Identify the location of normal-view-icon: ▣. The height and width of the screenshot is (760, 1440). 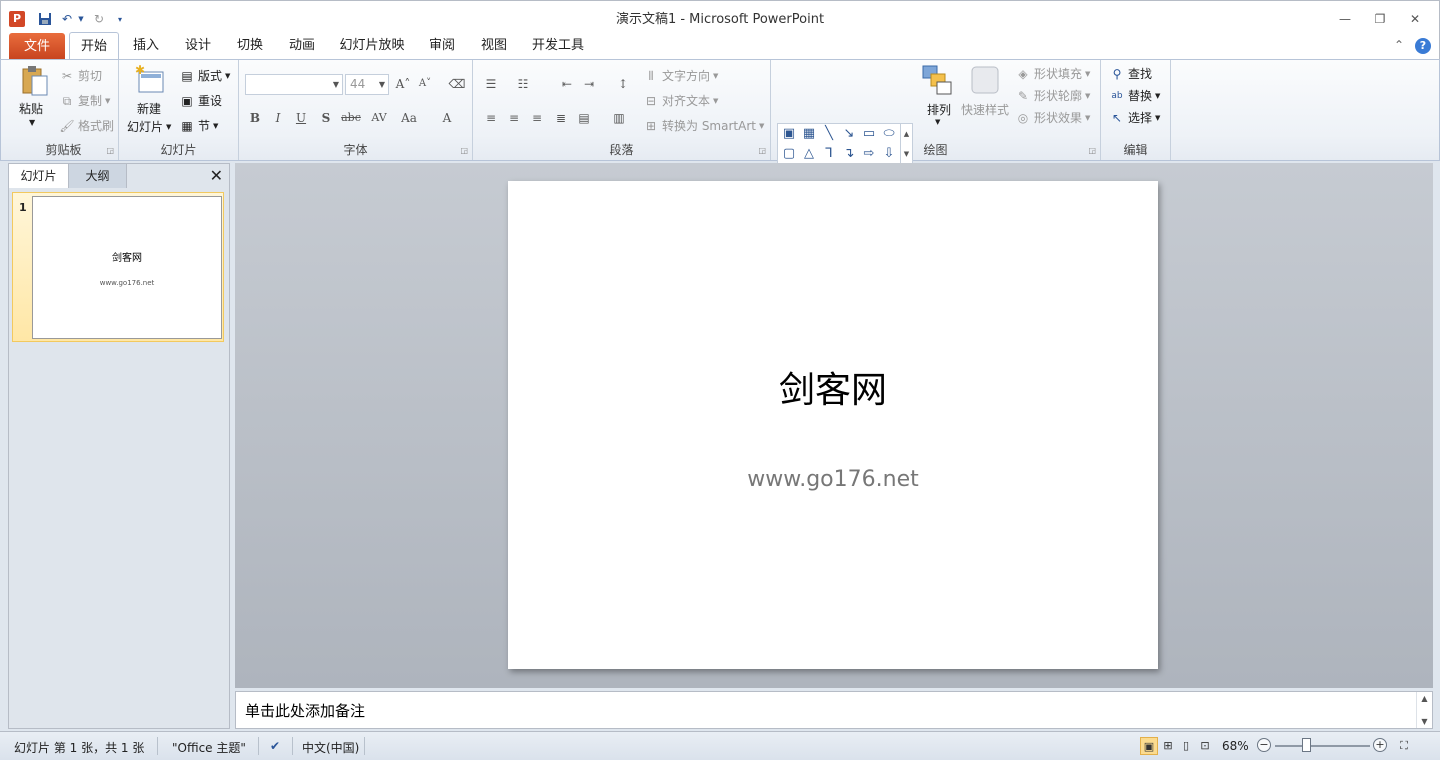
(1149, 746).